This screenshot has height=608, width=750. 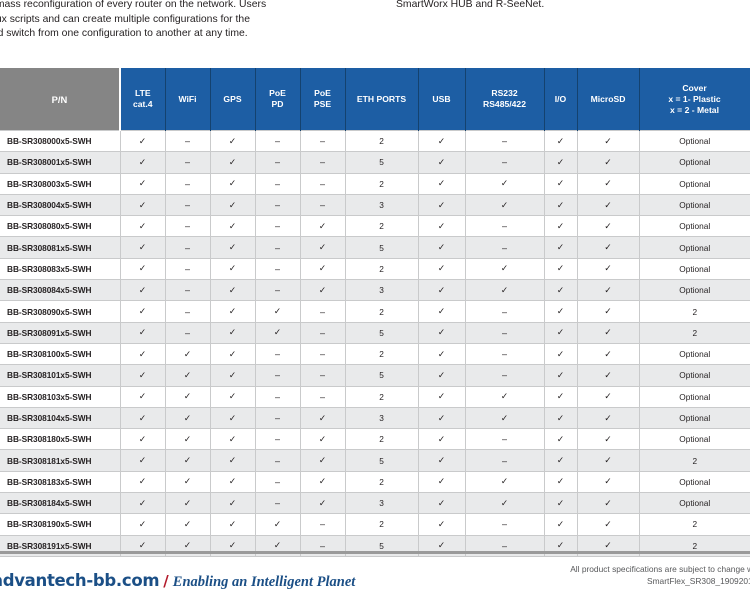 I want to click on table-row: BB-SR308184x5-SWH ✓ ✓ ✓ – ✓ 3 ✓ ✓ ✓ ✓ Optional, so click(x=375, y=503).